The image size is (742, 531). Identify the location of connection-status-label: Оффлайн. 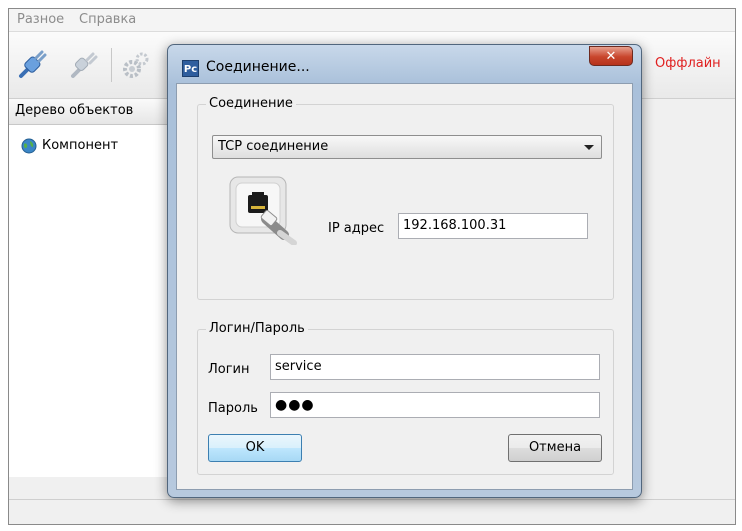
(688, 63).